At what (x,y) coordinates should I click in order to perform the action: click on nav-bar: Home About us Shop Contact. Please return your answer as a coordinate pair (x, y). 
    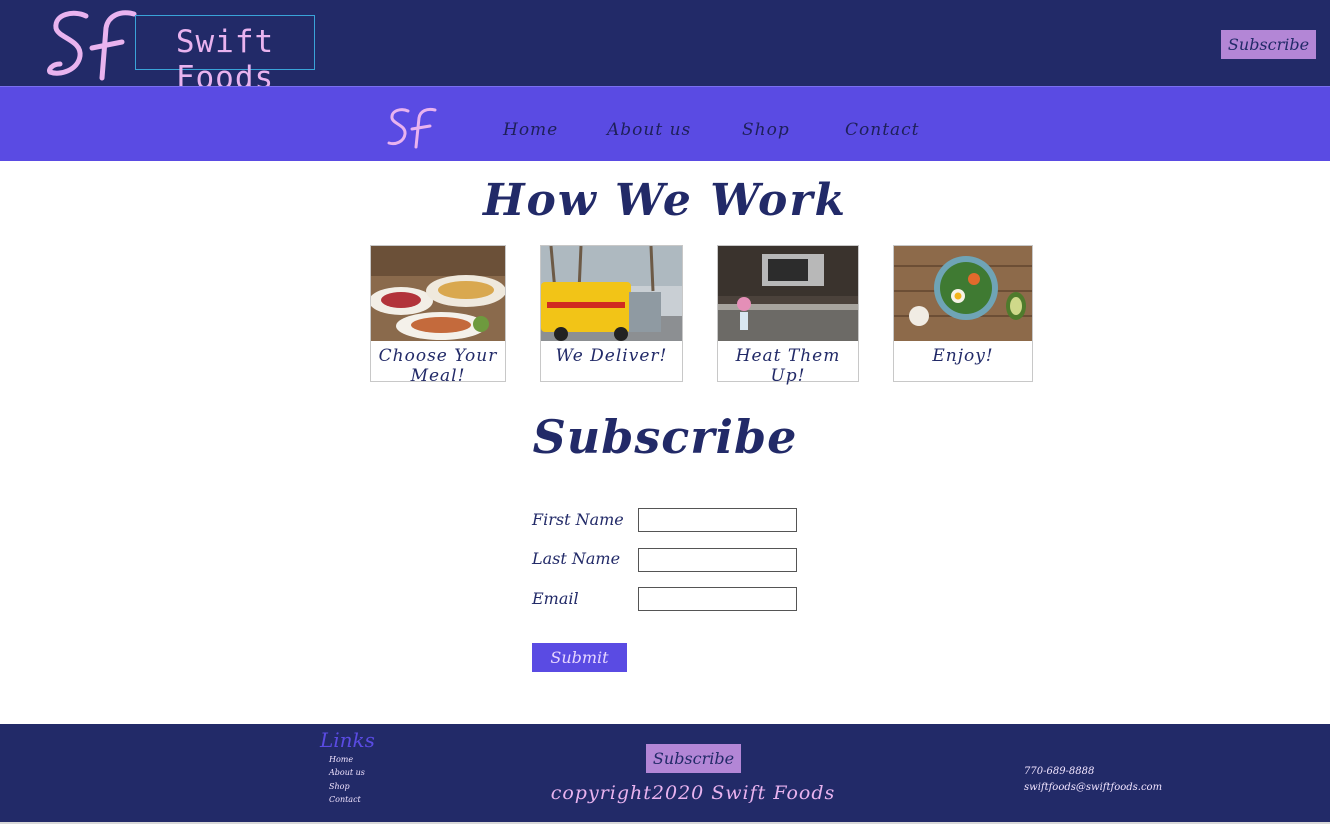
    Looking at the image, I should click on (665, 123).